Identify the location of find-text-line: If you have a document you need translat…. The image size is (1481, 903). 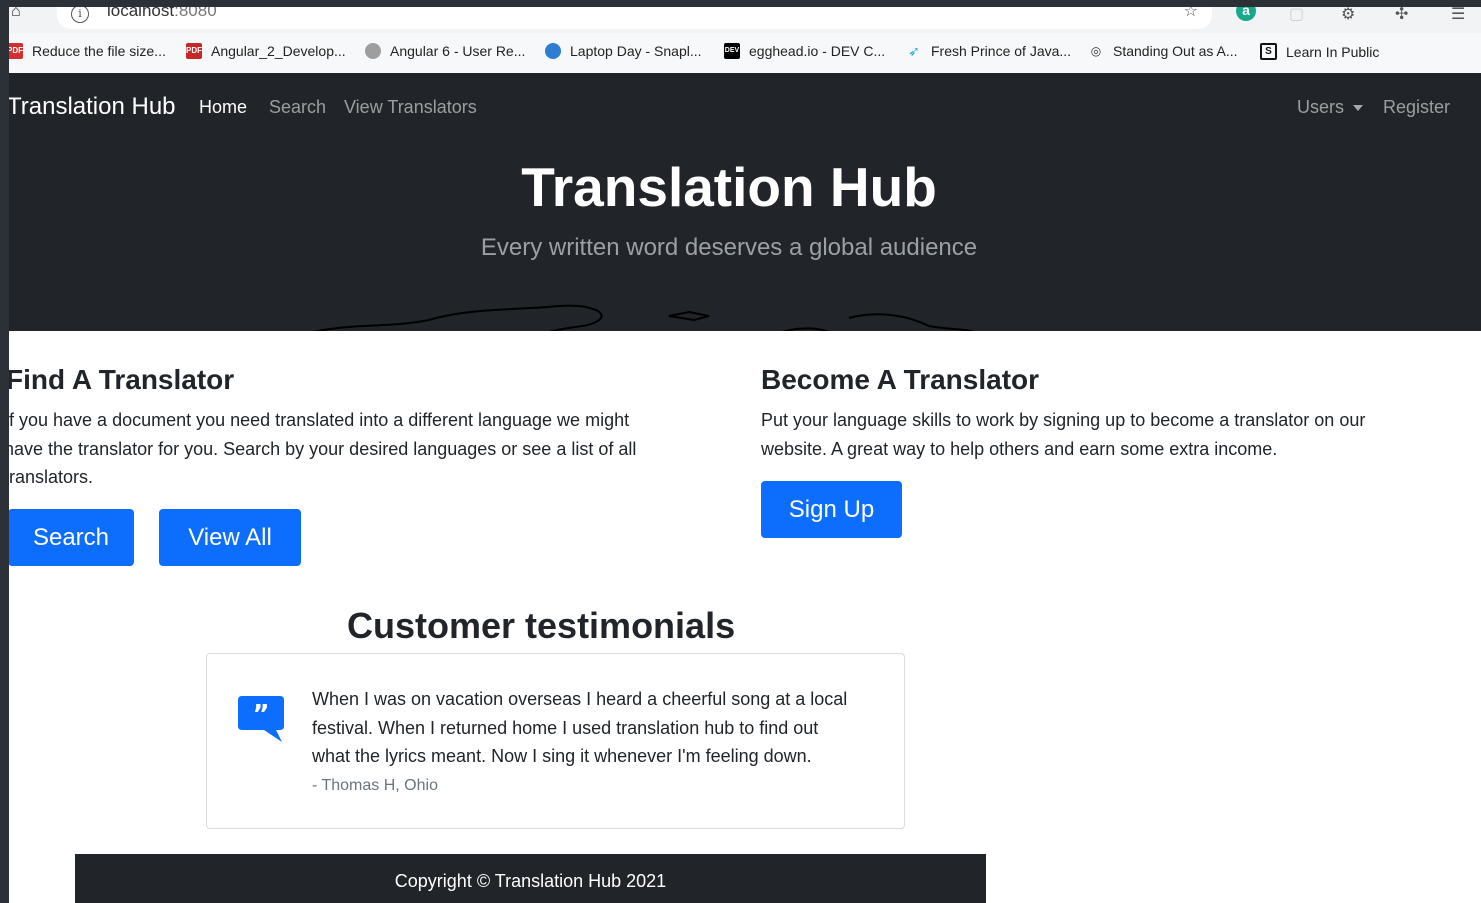
(319, 420).